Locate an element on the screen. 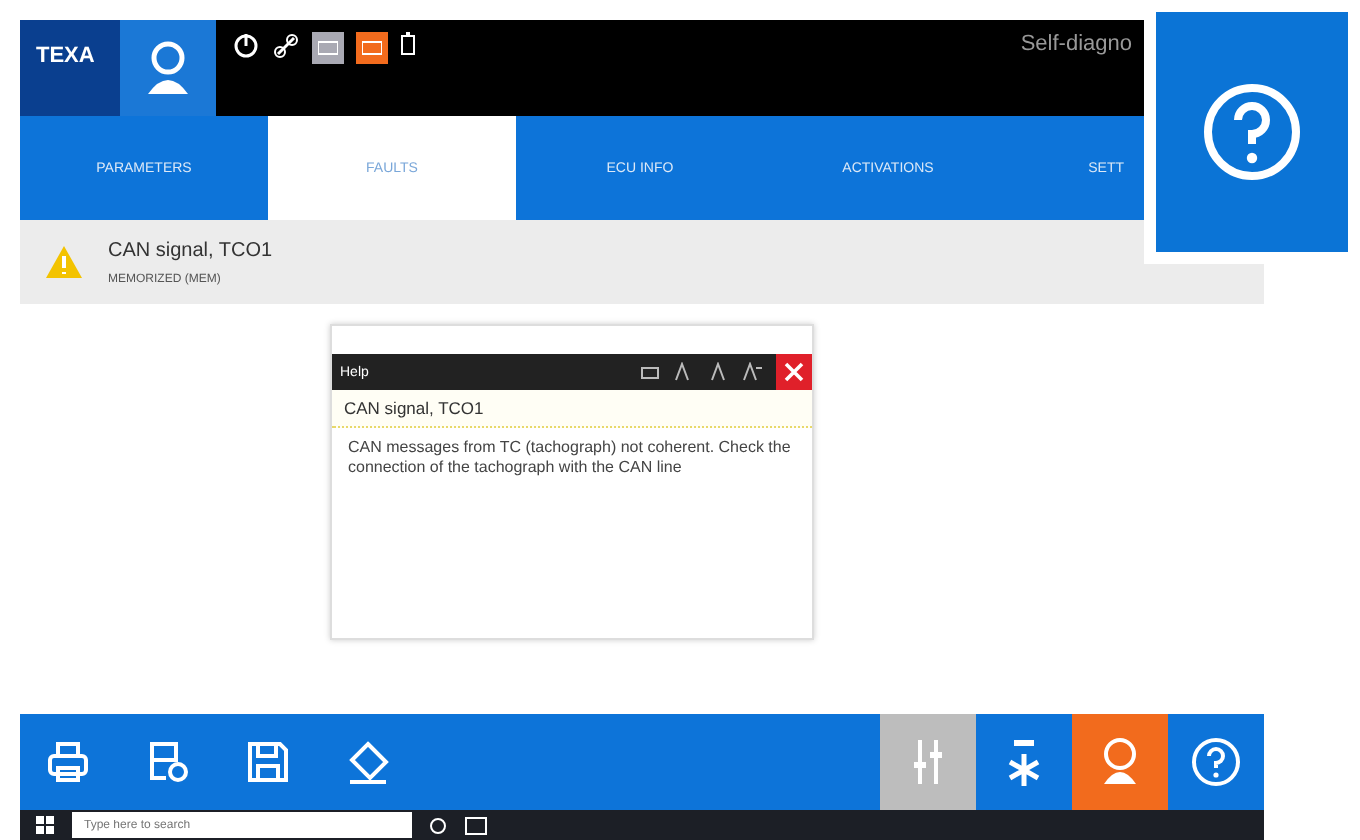 The width and height of the screenshot is (1360, 840). close-button is located at coordinates (794, 372).